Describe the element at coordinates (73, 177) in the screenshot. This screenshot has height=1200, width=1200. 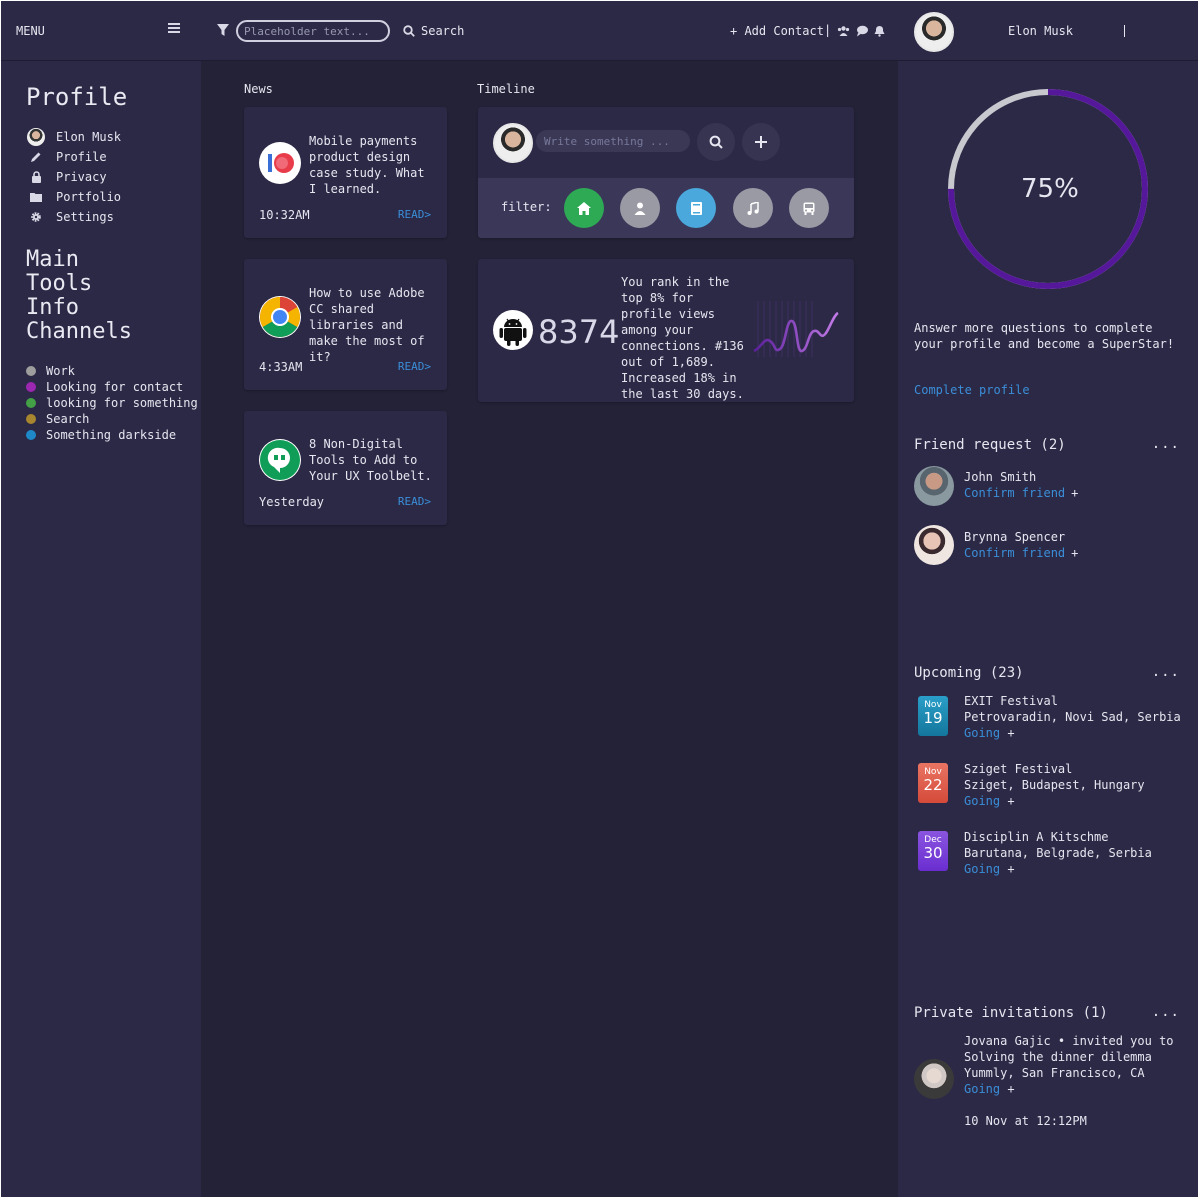
I see `sidebar-item-privacy: Privacy` at that location.